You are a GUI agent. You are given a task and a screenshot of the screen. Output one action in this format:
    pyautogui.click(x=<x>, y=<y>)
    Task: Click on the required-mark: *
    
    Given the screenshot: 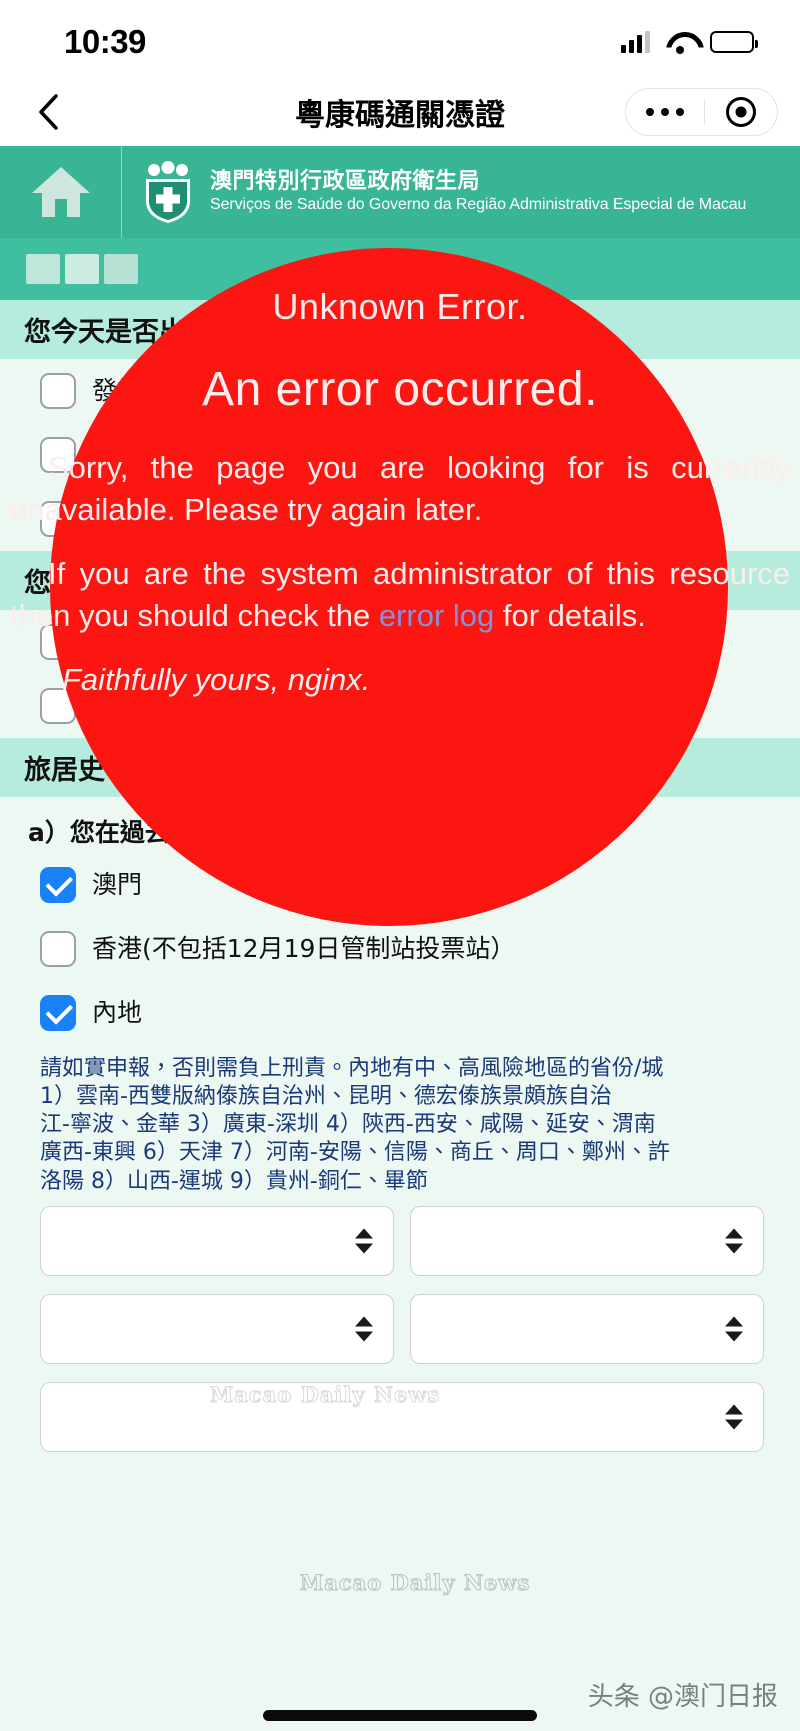 What is the action you would take?
    pyautogui.click(x=112, y=770)
    